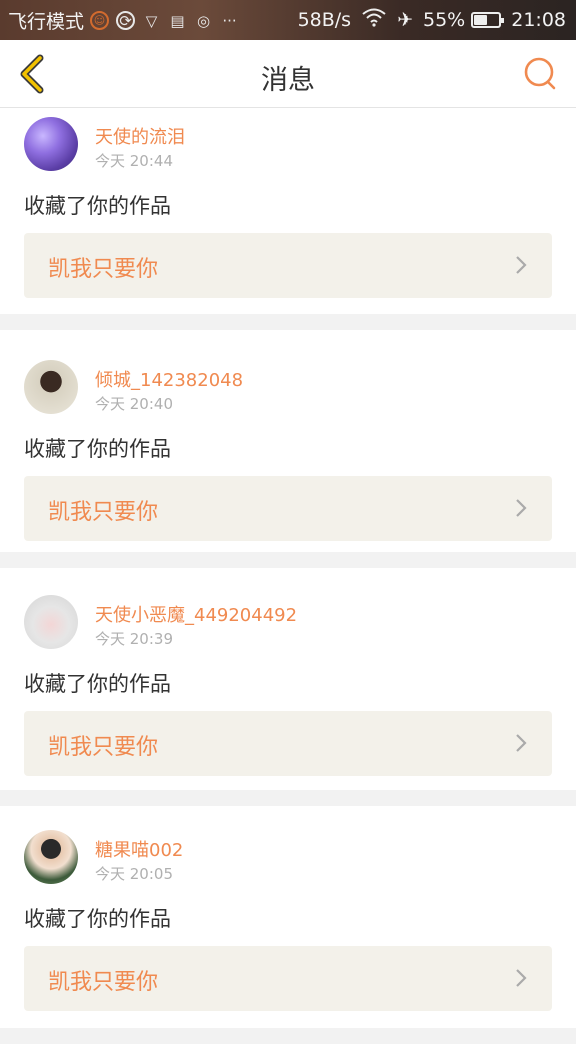 This screenshot has width=576, height=1044. Describe the element at coordinates (134, 639) in the screenshot. I see `timestamp: 今天 20:39` at that location.